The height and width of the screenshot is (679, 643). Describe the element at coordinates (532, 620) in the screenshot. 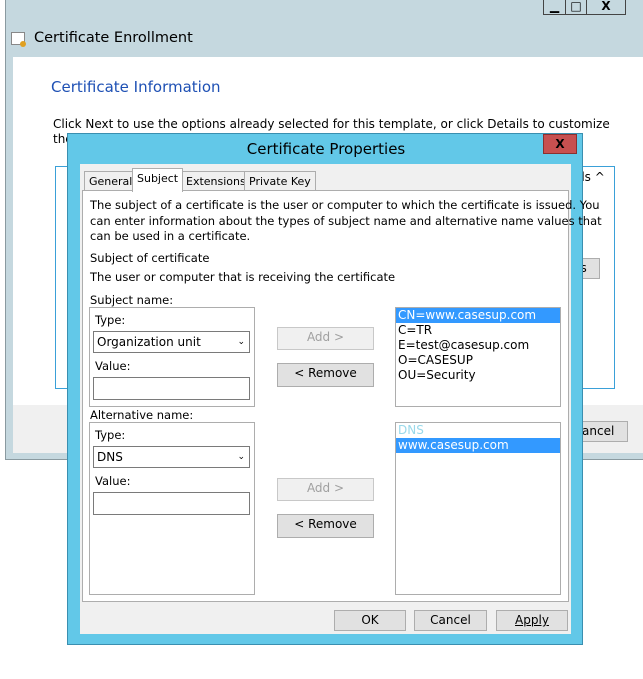

I see `apply-button: Apply` at that location.